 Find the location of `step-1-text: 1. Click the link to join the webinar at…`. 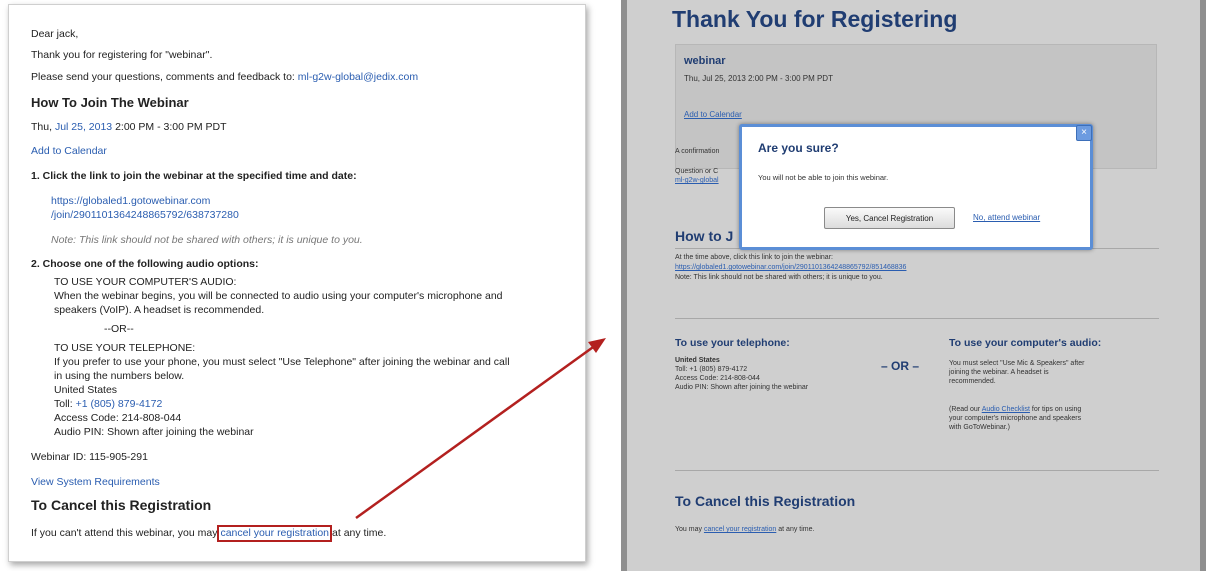

step-1-text: 1. Click the link to join the webinar at… is located at coordinates (194, 176).